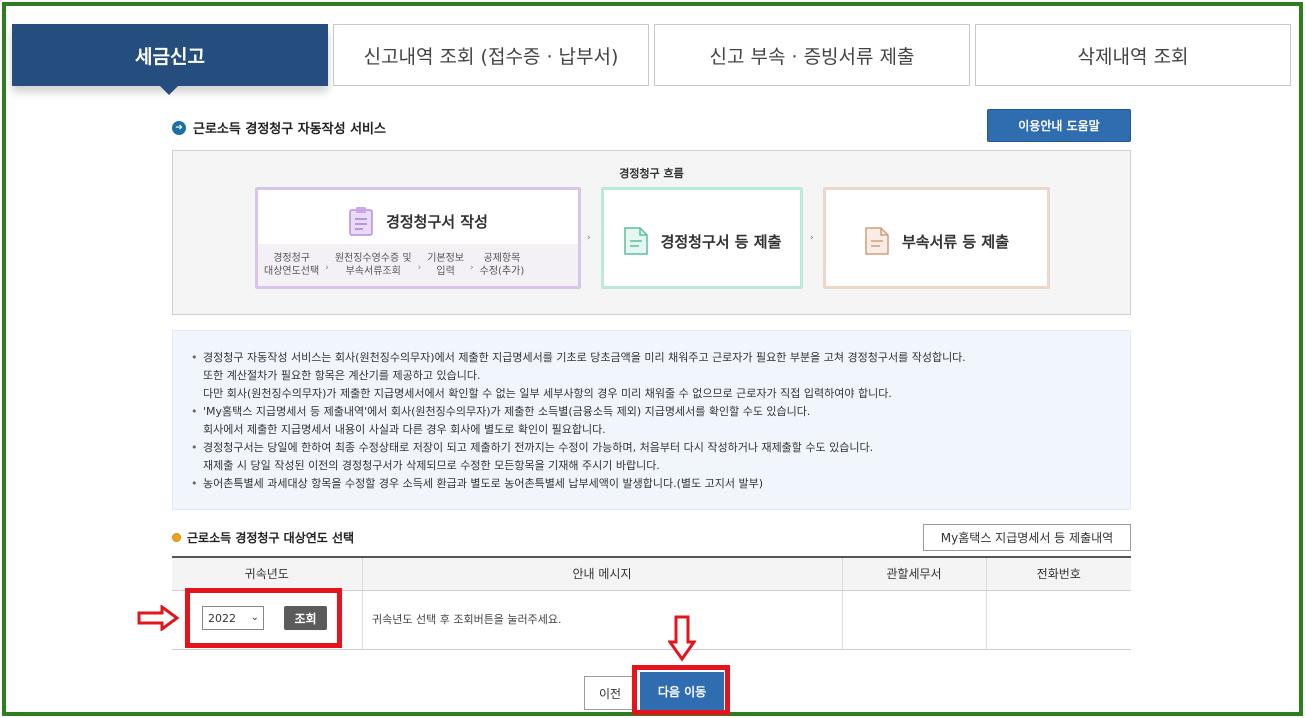  I want to click on year-section-title-text: 근로소득 경정청구 대상연도 선택, so click(271, 538).